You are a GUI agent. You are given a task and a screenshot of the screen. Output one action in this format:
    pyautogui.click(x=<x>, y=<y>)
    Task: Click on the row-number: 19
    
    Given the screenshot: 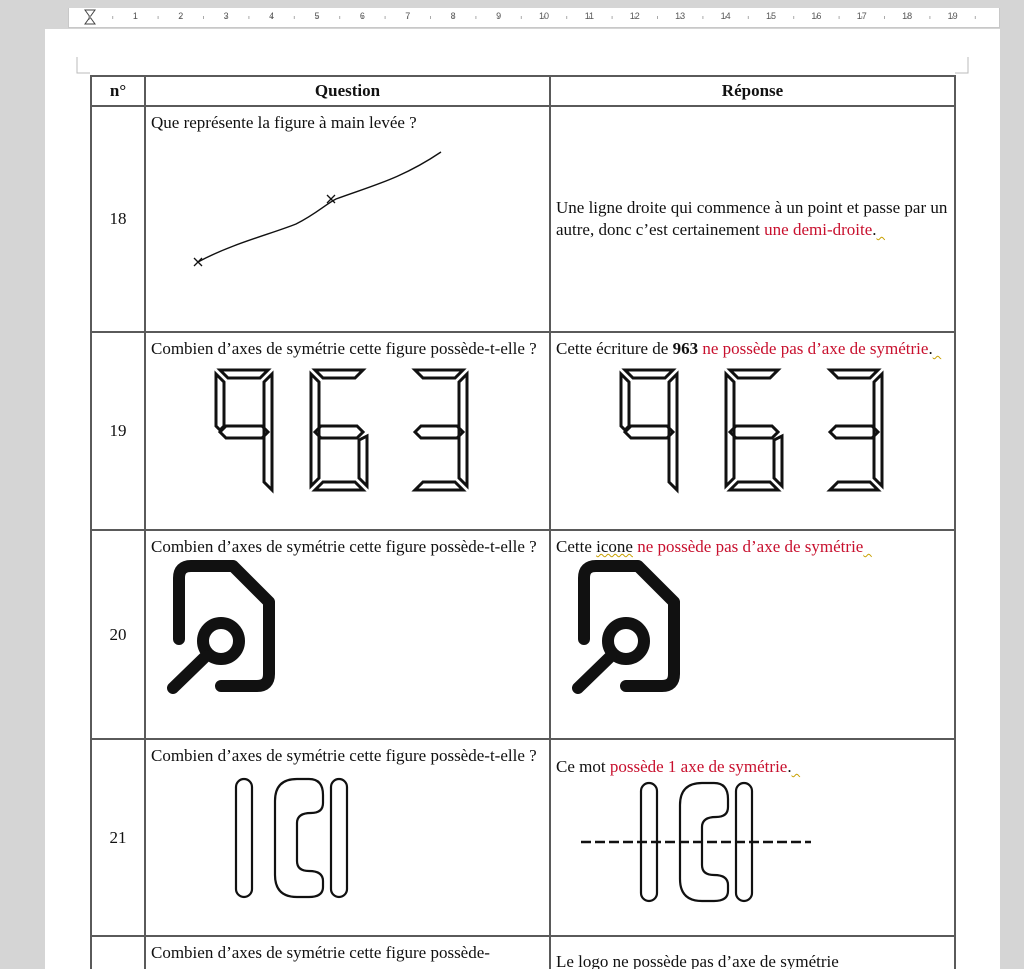 What is the action you would take?
    pyautogui.click(x=118, y=431)
    